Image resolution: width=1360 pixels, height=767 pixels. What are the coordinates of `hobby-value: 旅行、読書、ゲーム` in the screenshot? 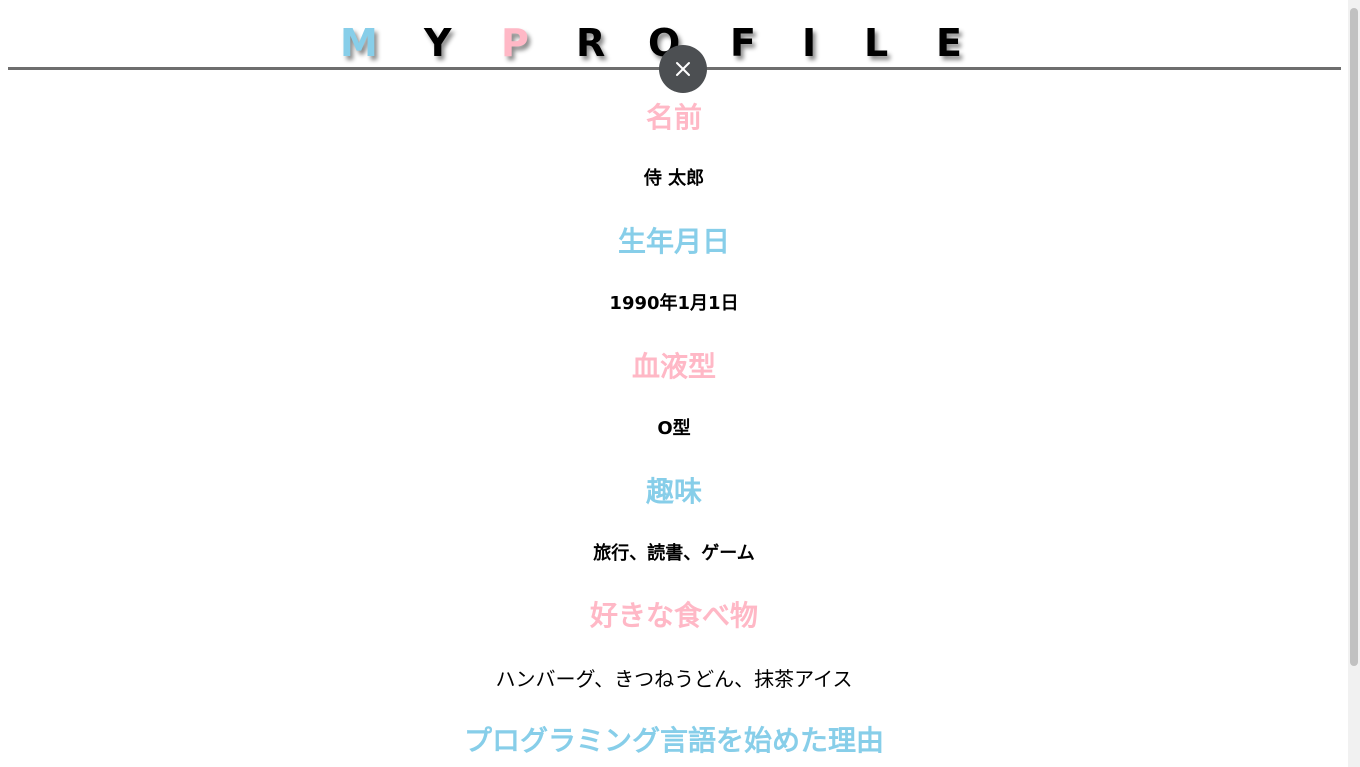 It's located at (674, 553).